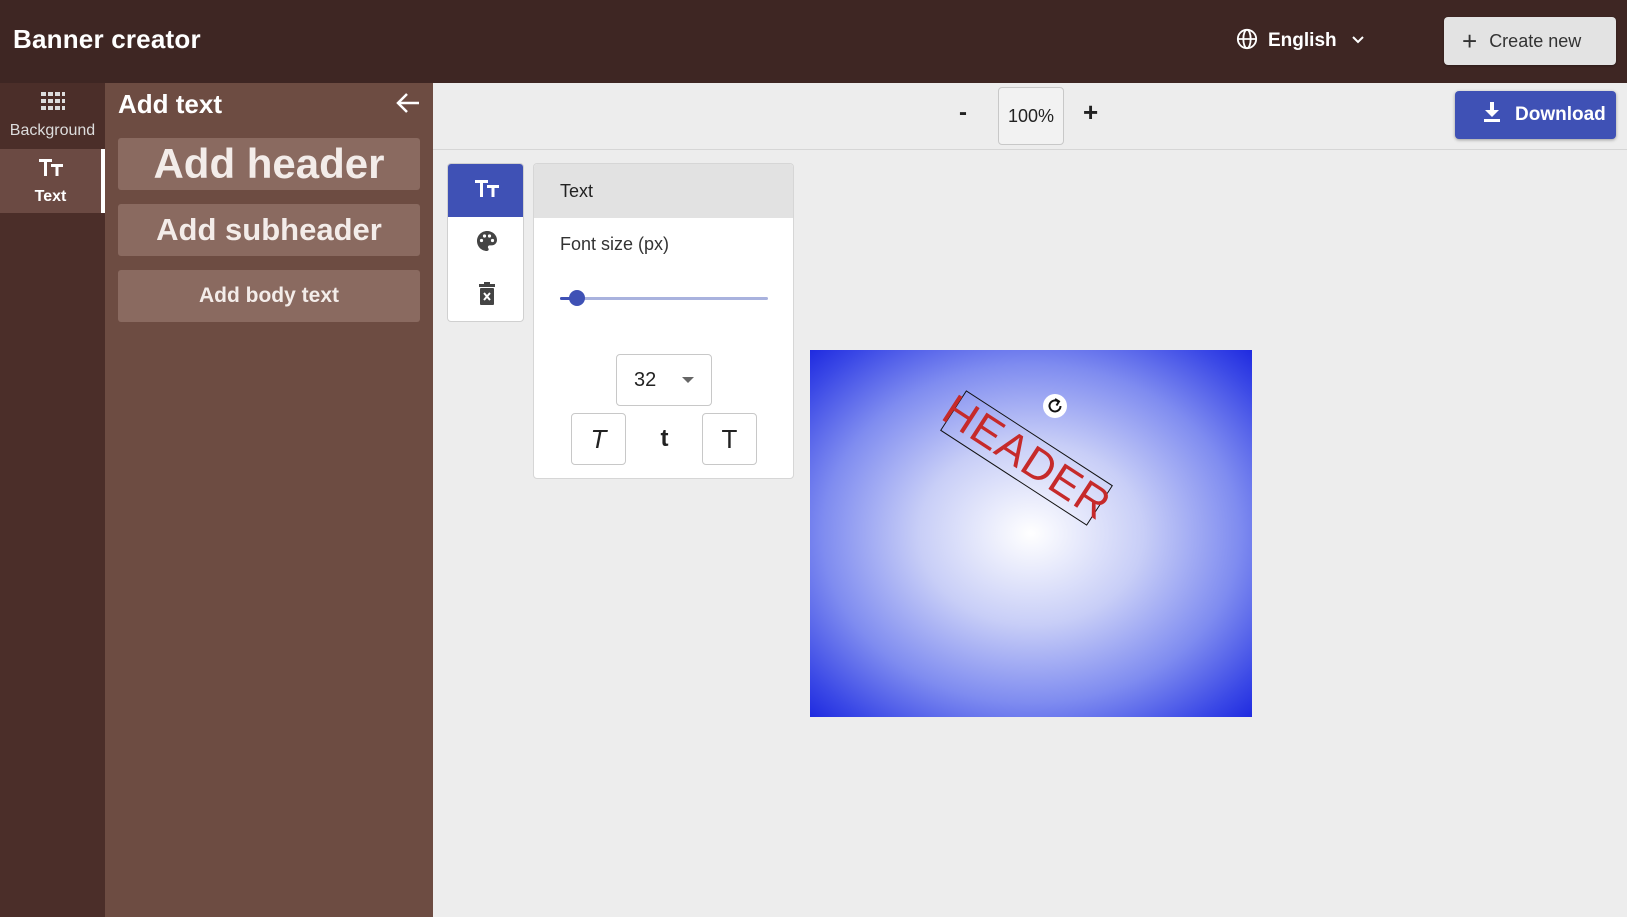 The width and height of the screenshot is (1627, 917). I want to click on rail-item-text: Text, so click(52, 181).